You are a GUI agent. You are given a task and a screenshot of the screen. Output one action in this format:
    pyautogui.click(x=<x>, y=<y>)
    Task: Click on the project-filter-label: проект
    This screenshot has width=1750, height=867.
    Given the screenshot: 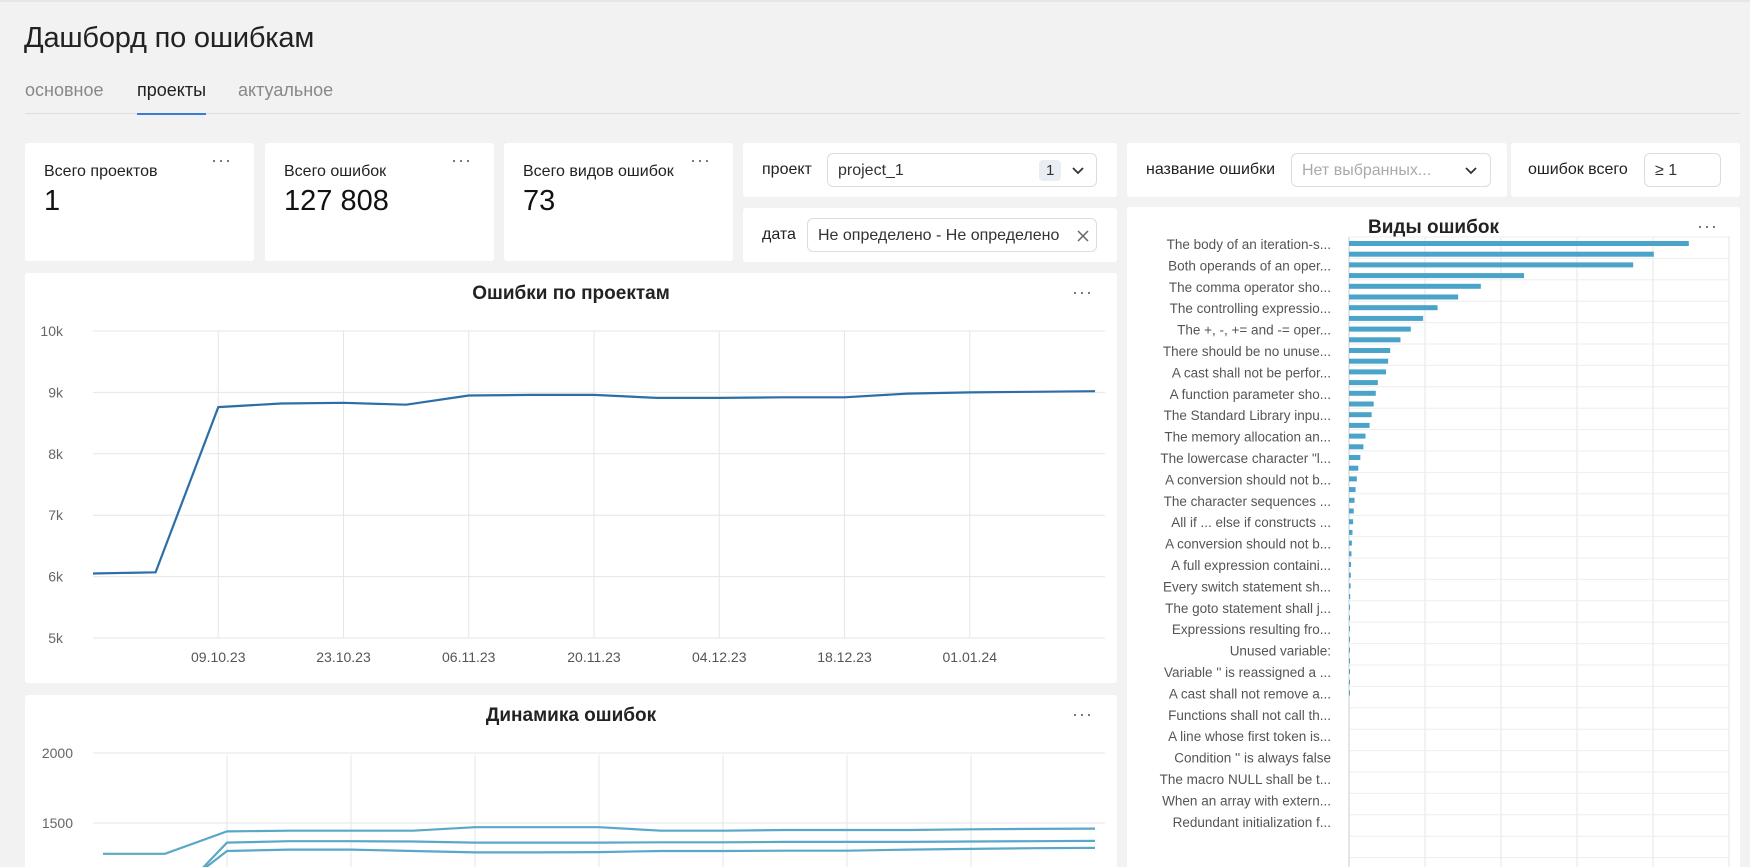 What is the action you would take?
    pyautogui.click(x=787, y=169)
    